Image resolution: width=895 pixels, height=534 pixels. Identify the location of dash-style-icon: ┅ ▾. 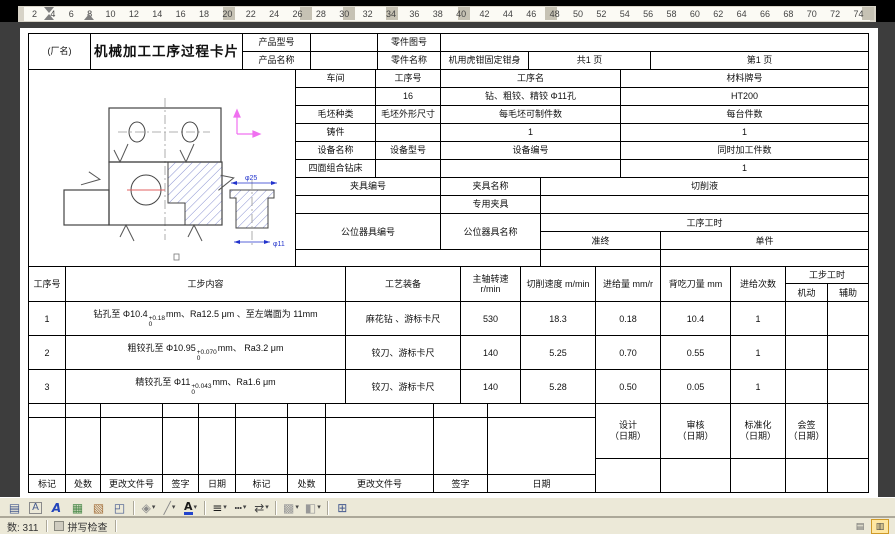
(240, 507).